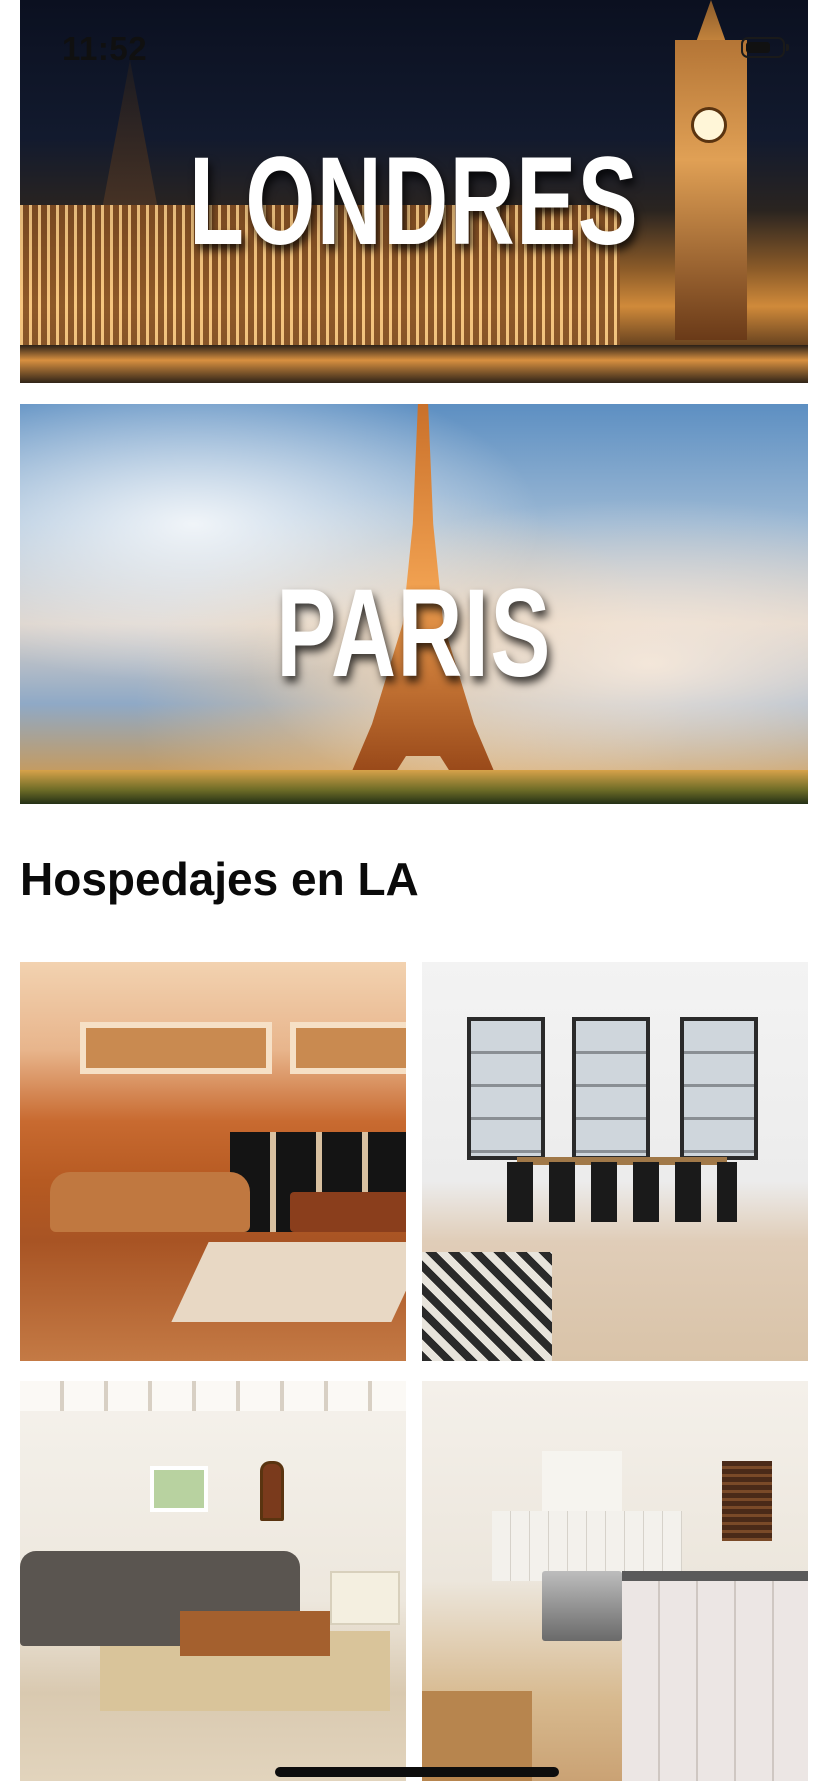 The width and height of the screenshot is (828, 1792). I want to click on range-hood, so click(582, 1481).